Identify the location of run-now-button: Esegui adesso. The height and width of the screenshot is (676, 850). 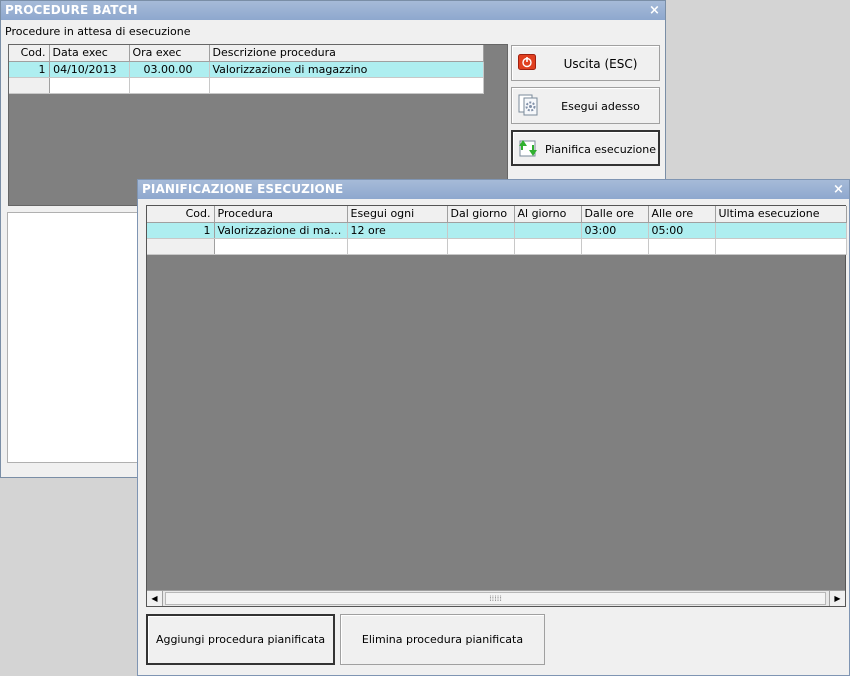
(585, 105).